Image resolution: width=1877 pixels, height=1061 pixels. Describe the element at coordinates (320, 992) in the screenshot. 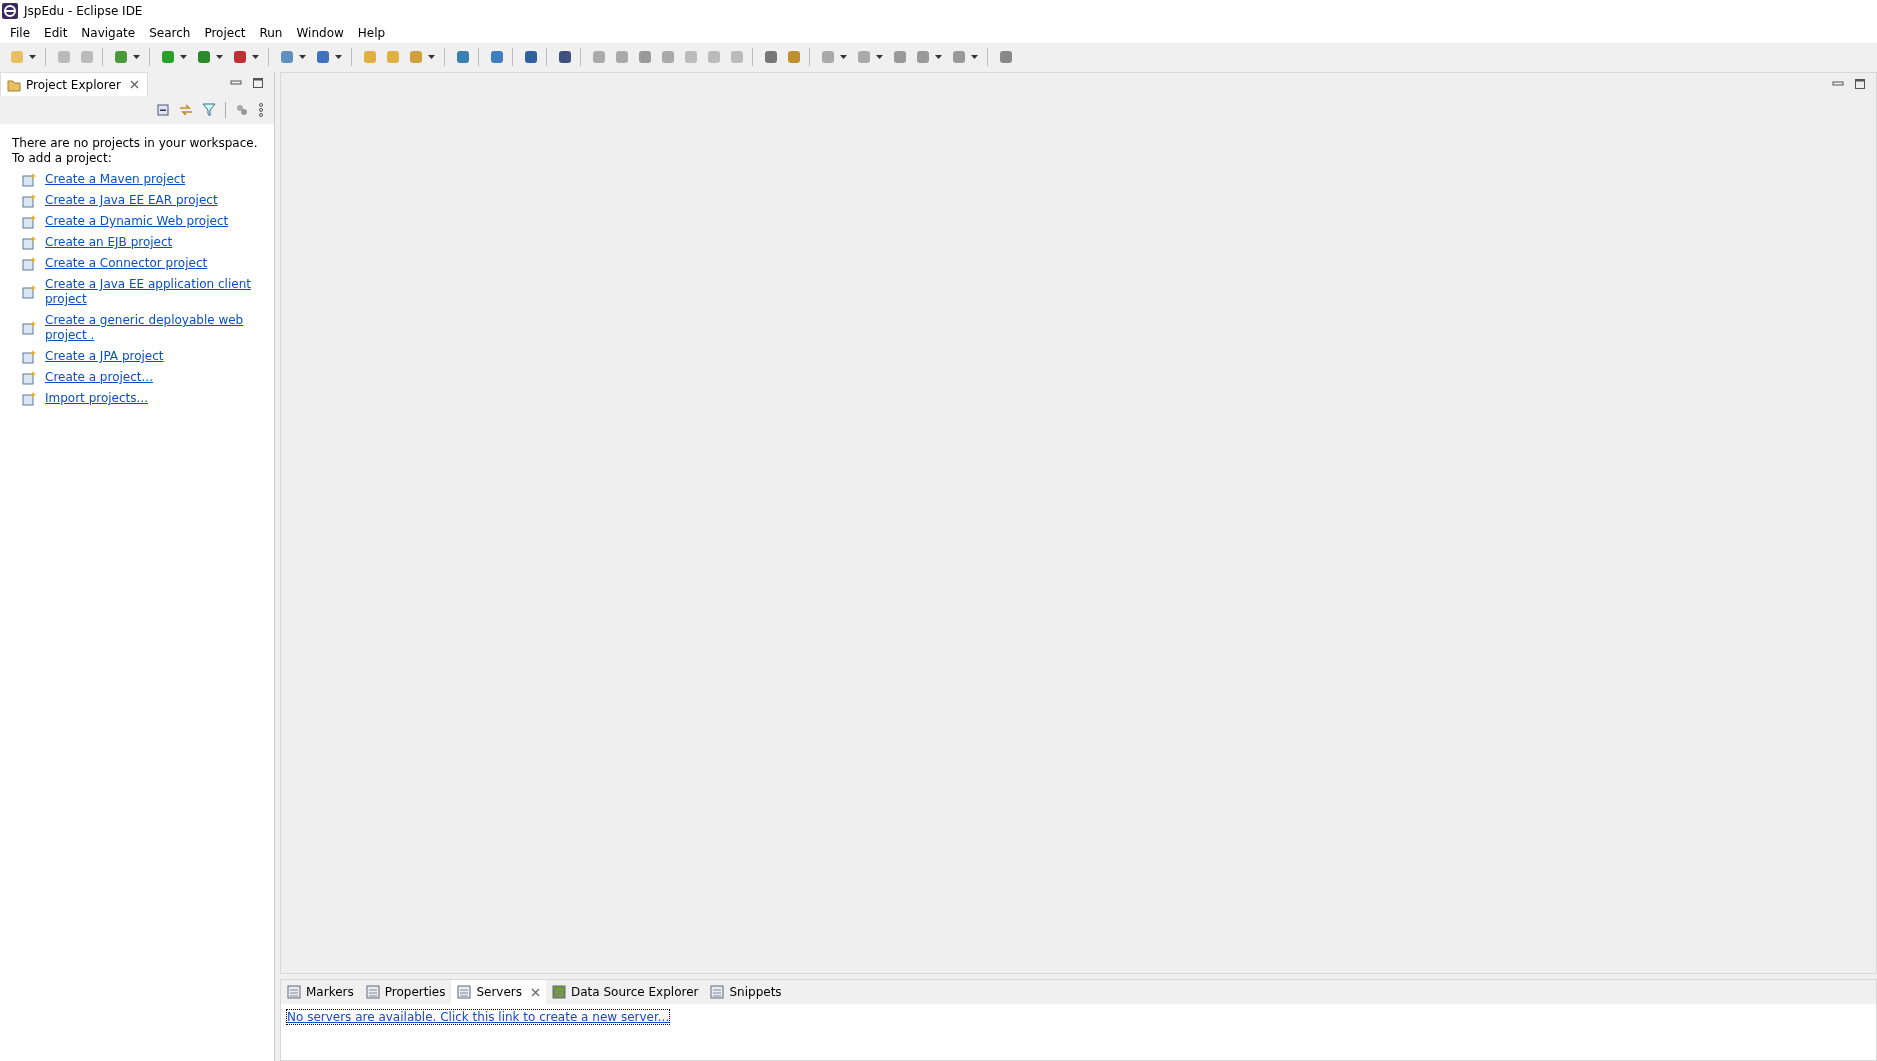

I see `view-tab: Markers` at that location.